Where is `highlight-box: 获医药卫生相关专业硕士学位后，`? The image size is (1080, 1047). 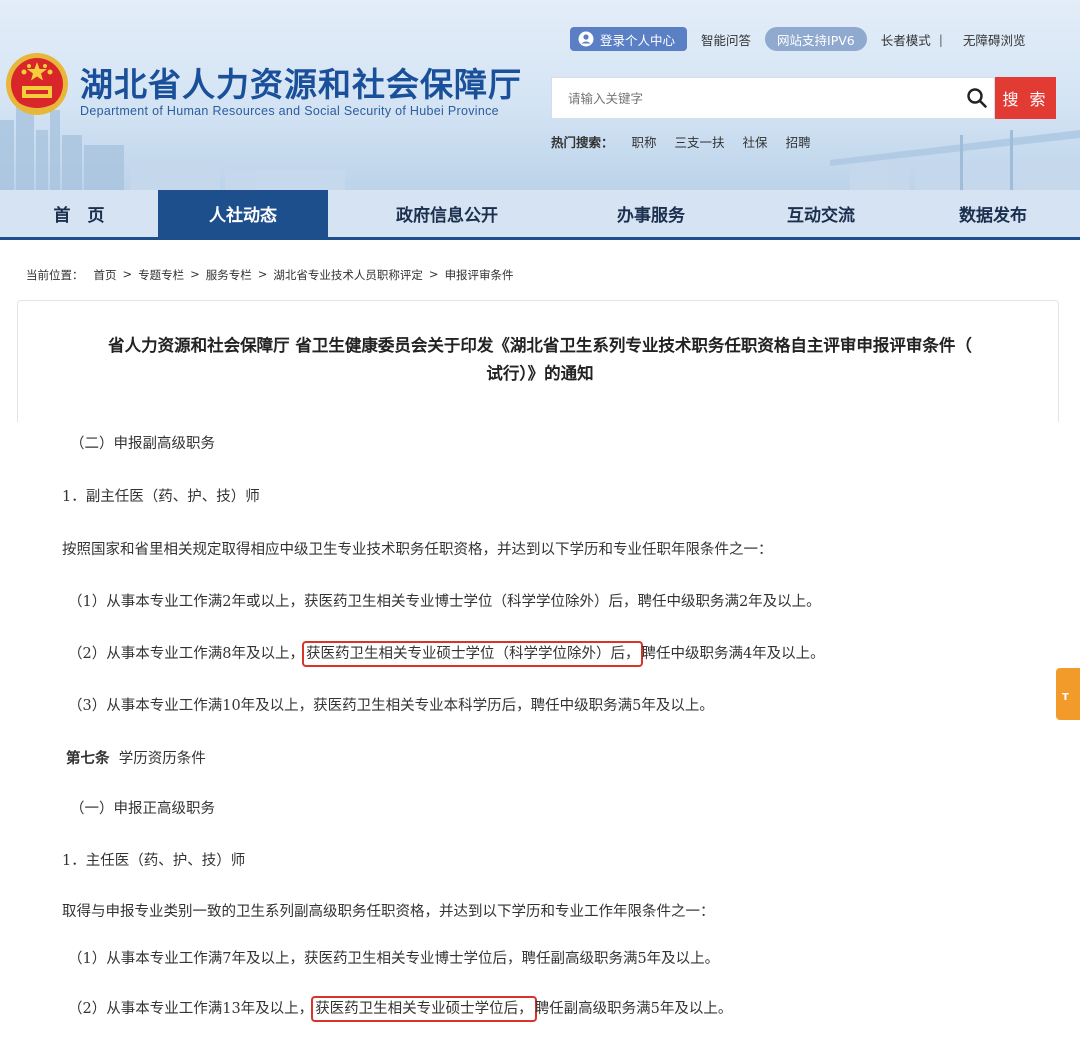 highlight-box: 获医药卫生相关专业硕士学位后， is located at coordinates (424, 1009).